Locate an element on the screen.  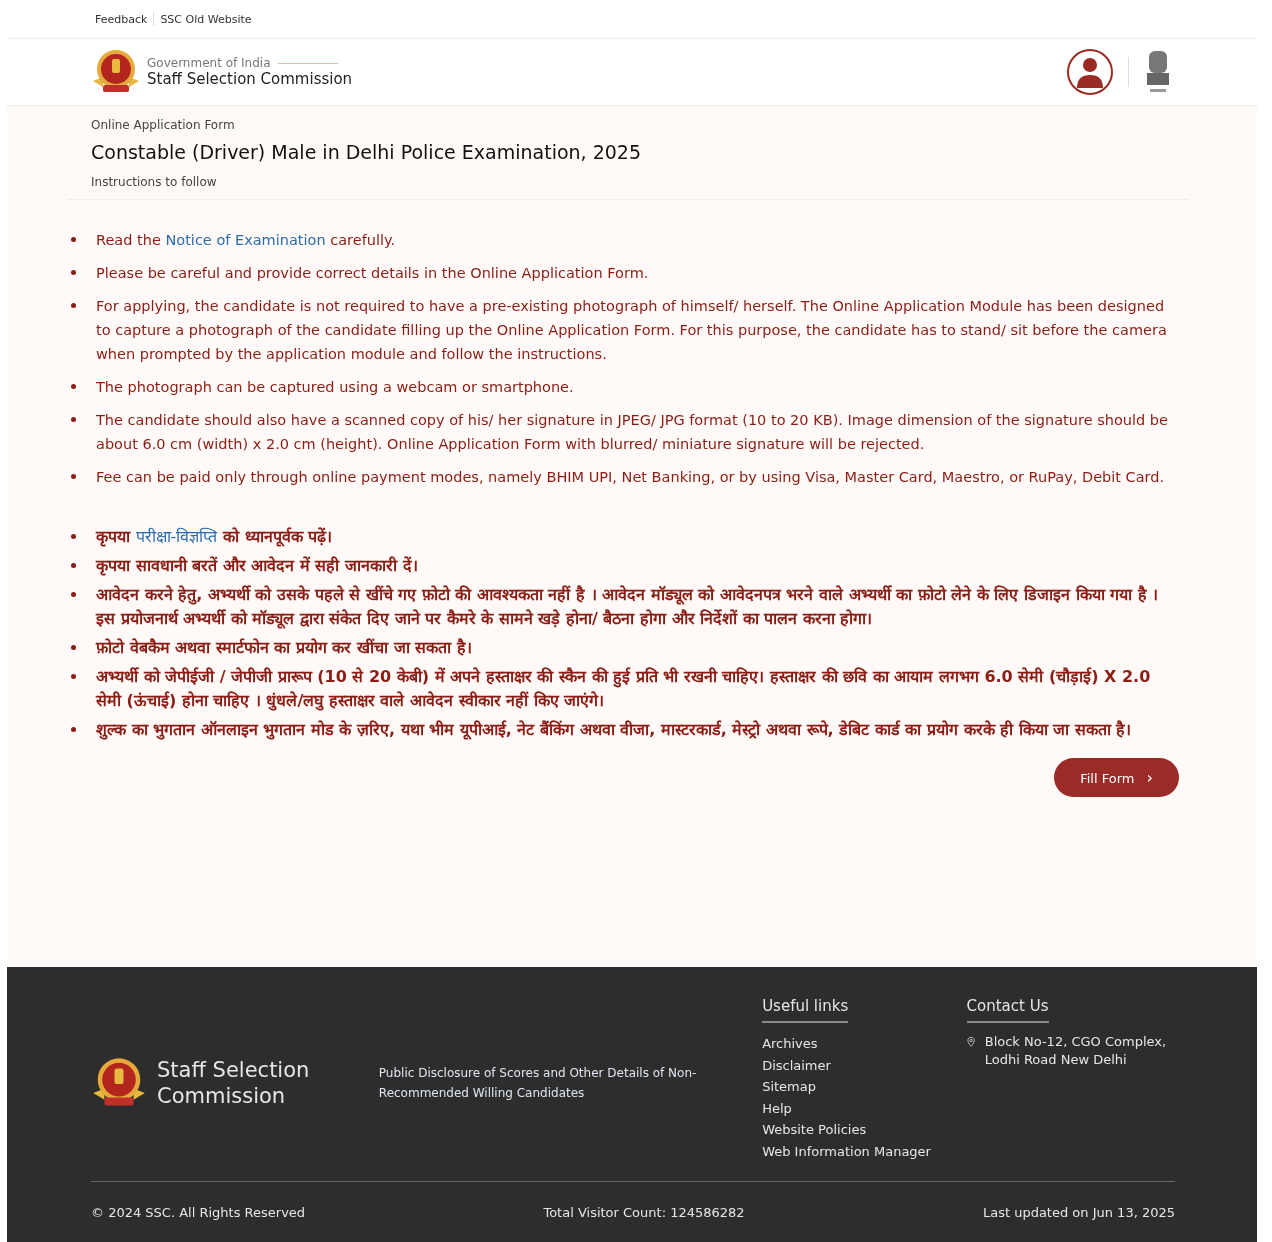
footer-link: Sitemap is located at coordinates (864, 1087).